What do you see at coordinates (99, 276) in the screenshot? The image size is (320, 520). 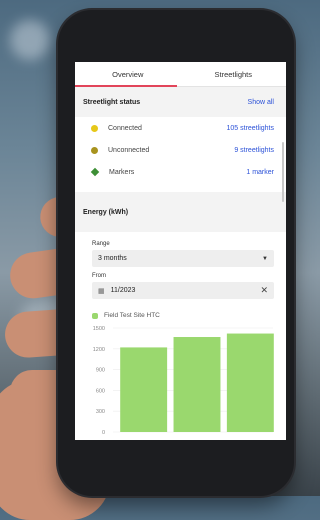 I see `from-label: From` at bounding box center [99, 276].